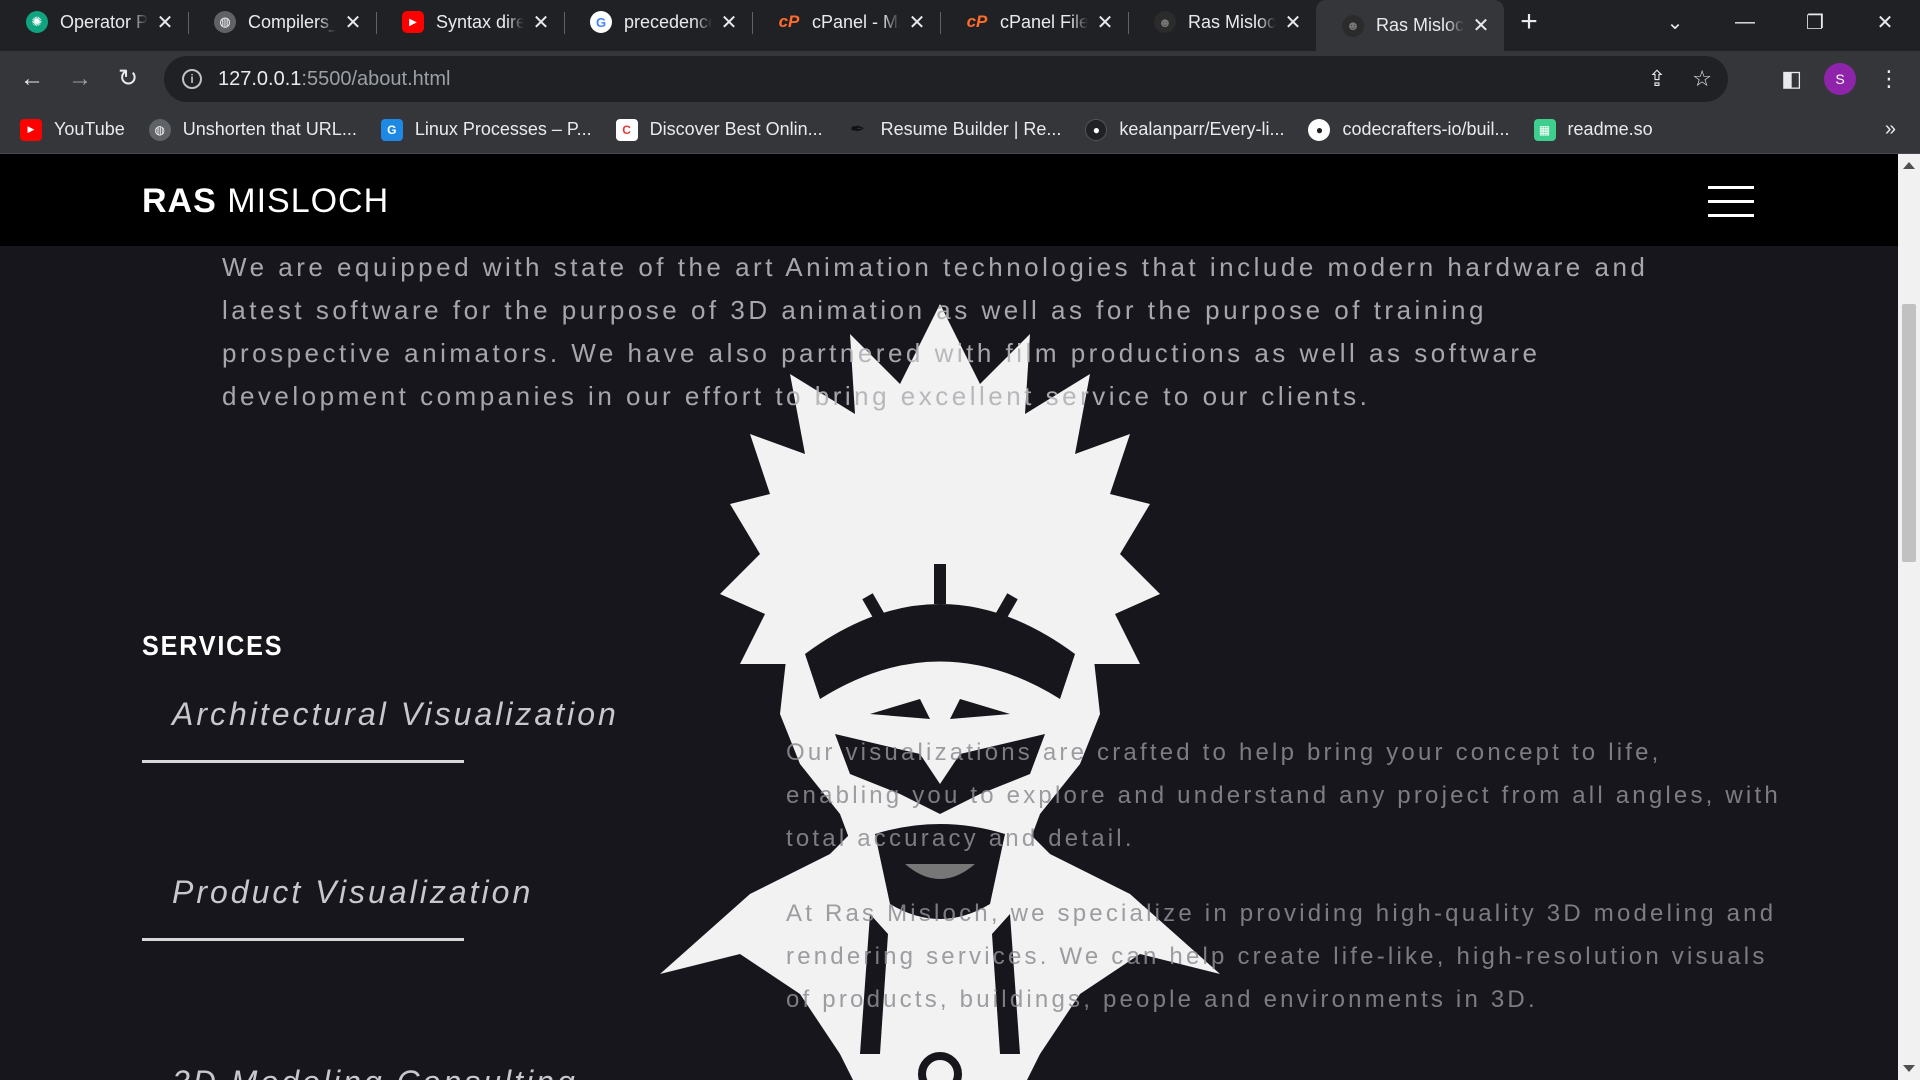 This screenshot has height=1080, width=1920. I want to click on close-window-icon: ✕, so click(1885, 22).